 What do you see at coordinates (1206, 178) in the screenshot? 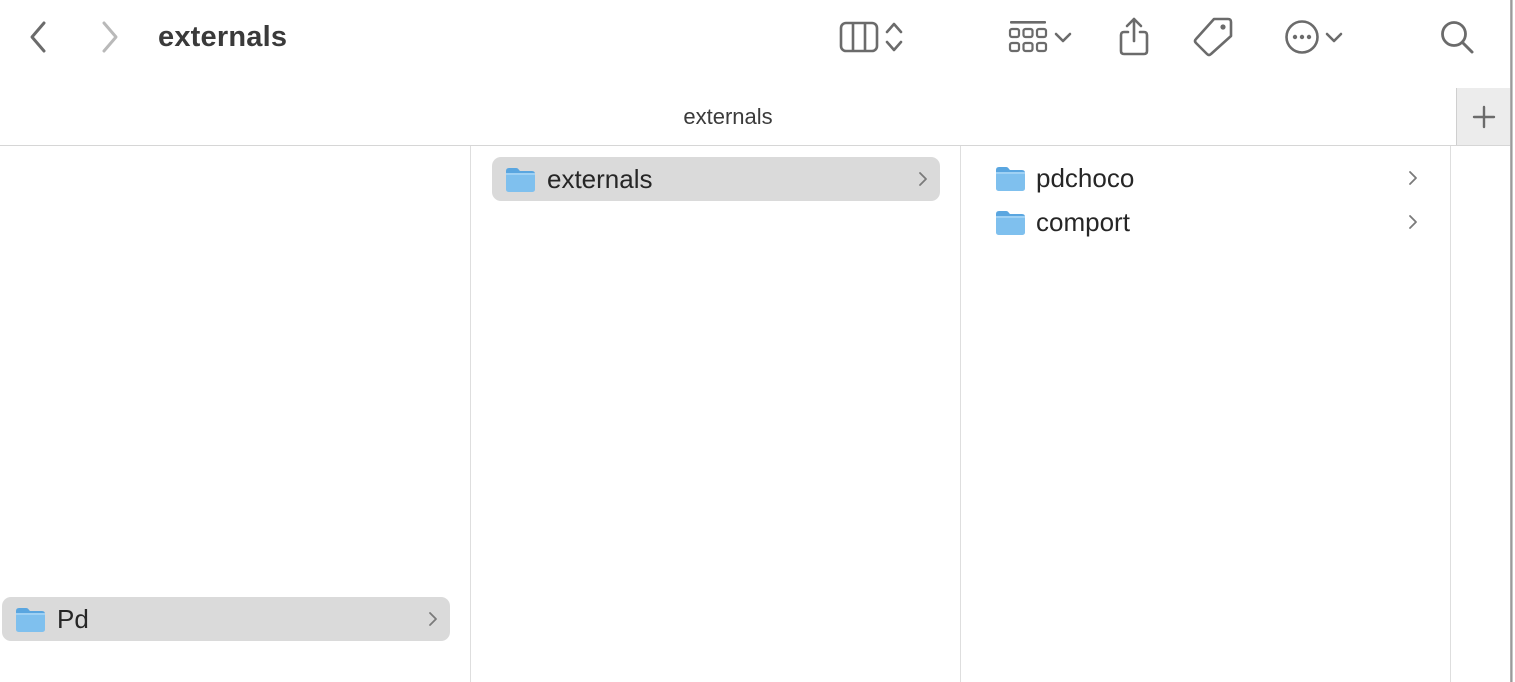
I see `list-item: pdchoco` at bounding box center [1206, 178].